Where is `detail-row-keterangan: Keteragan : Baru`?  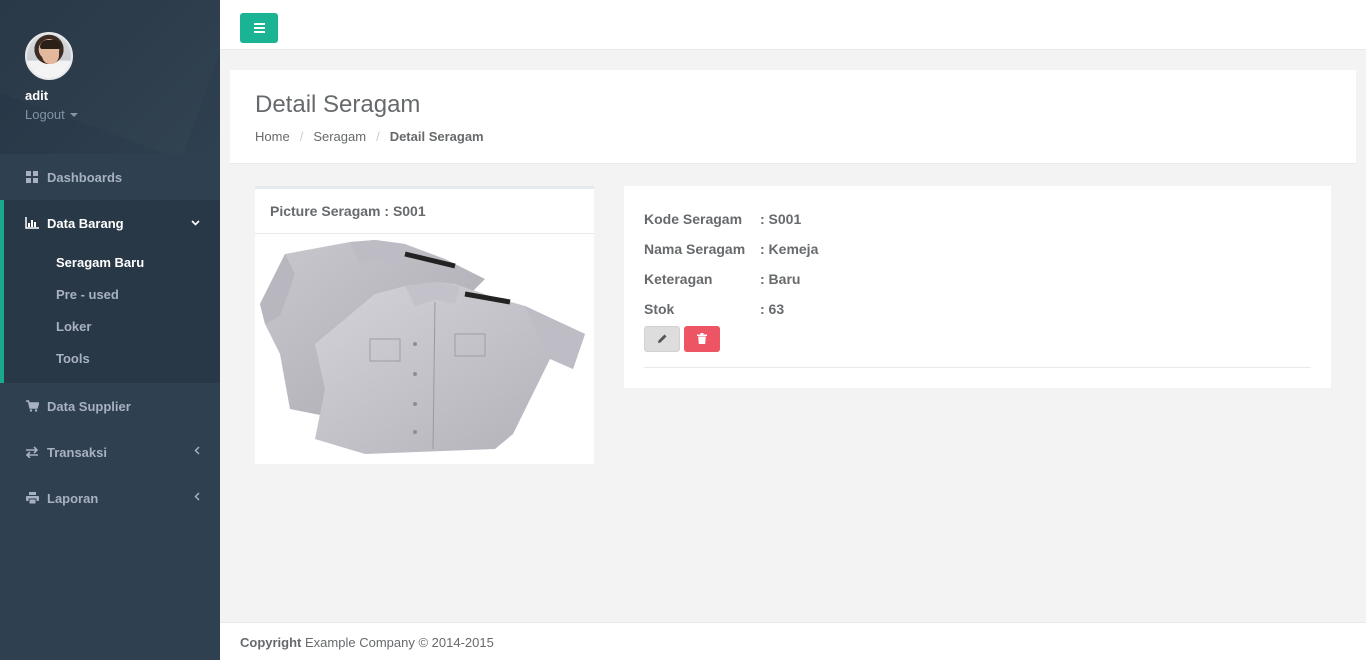 detail-row-keterangan: Keteragan : Baru is located at coordinates (977, 279).